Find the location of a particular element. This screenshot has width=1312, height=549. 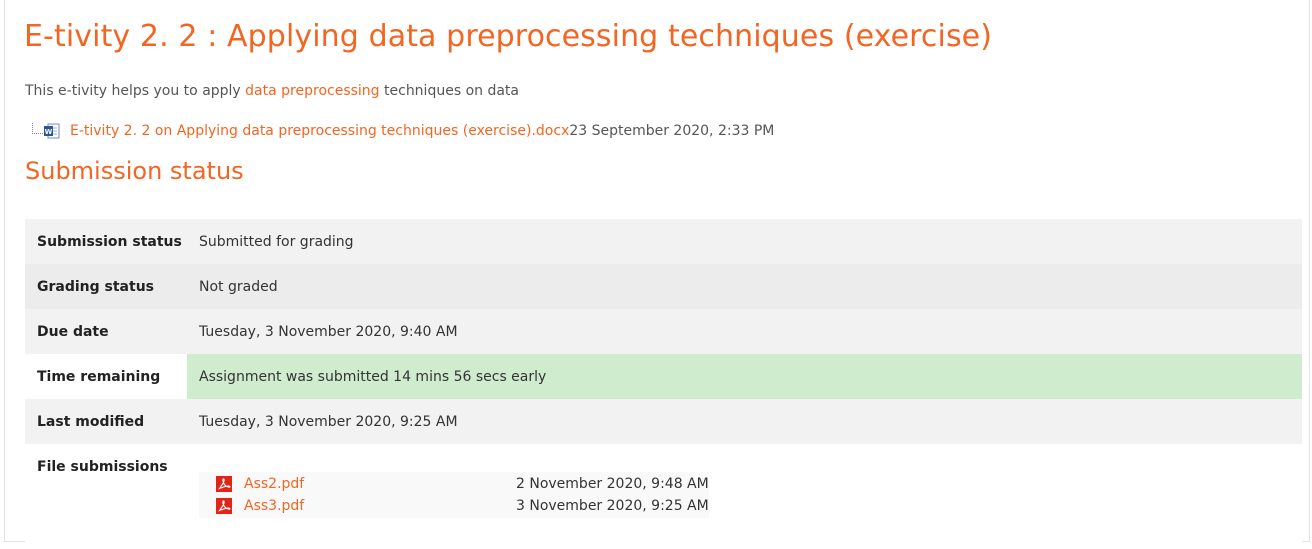

tree-connector is located at coordinates (37, 128).